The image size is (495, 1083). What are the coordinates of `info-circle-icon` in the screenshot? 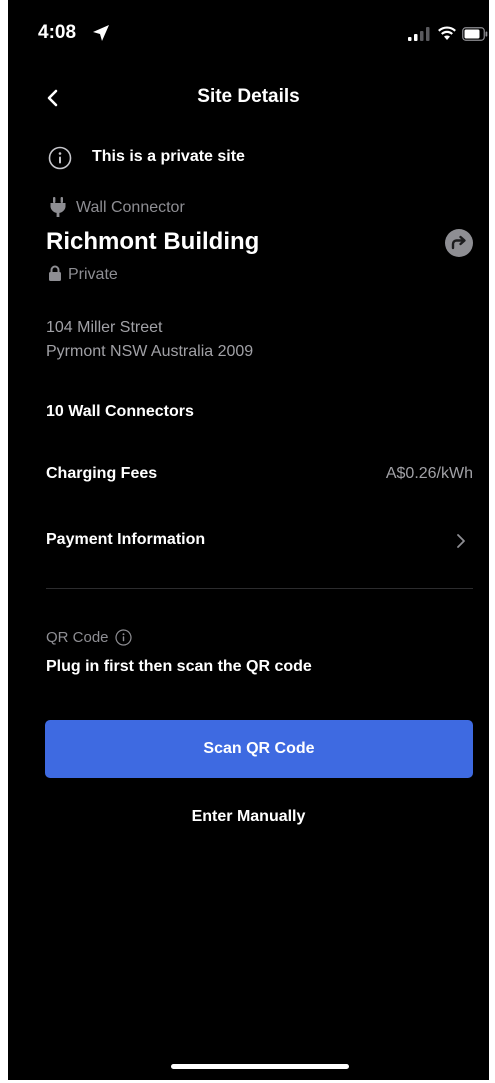 It's located at (60, 158).